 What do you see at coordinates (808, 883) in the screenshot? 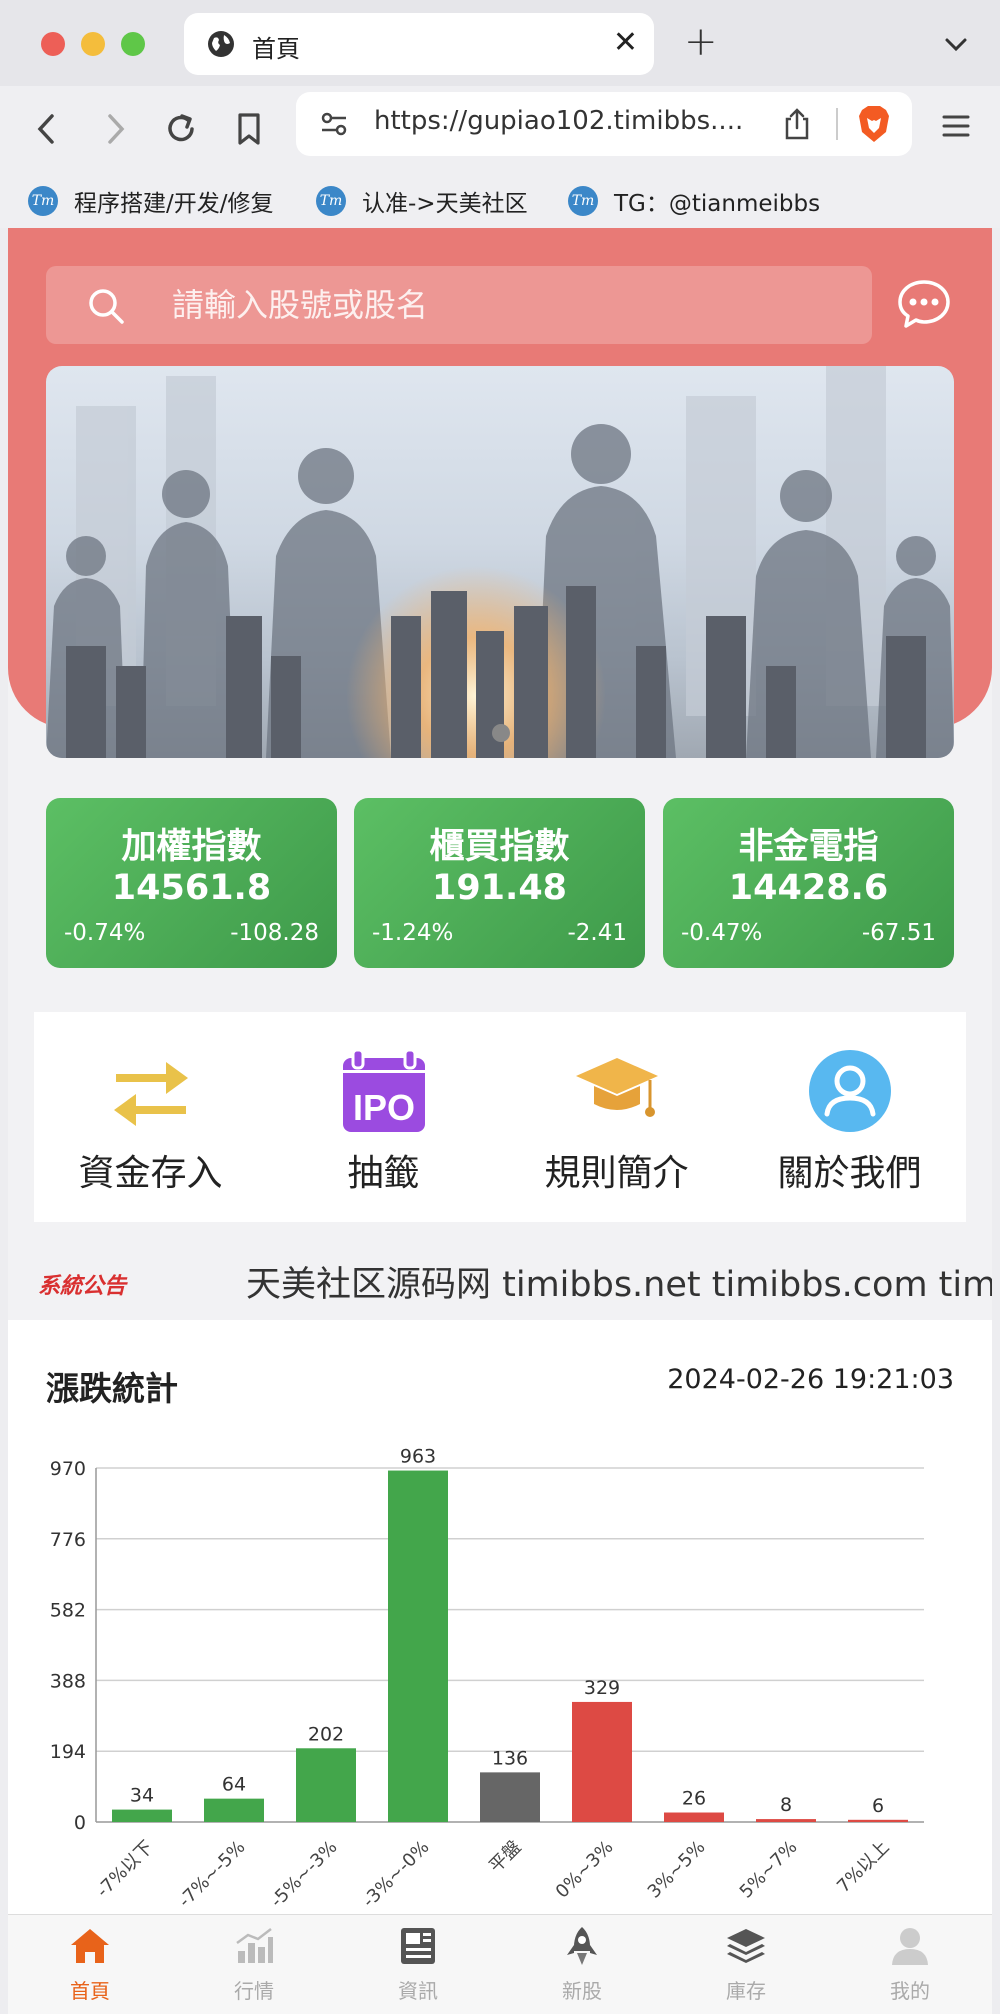
I see `index-card: 非金電指 14428.6 -0.47% -67.51` at bounding box center [808, 883].